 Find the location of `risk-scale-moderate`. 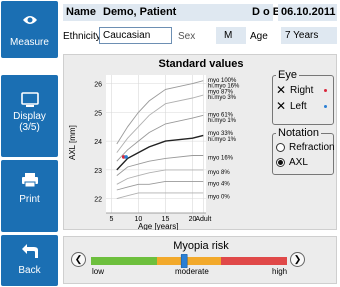

risk-scale-moderate is located at coordinates (189, 261).